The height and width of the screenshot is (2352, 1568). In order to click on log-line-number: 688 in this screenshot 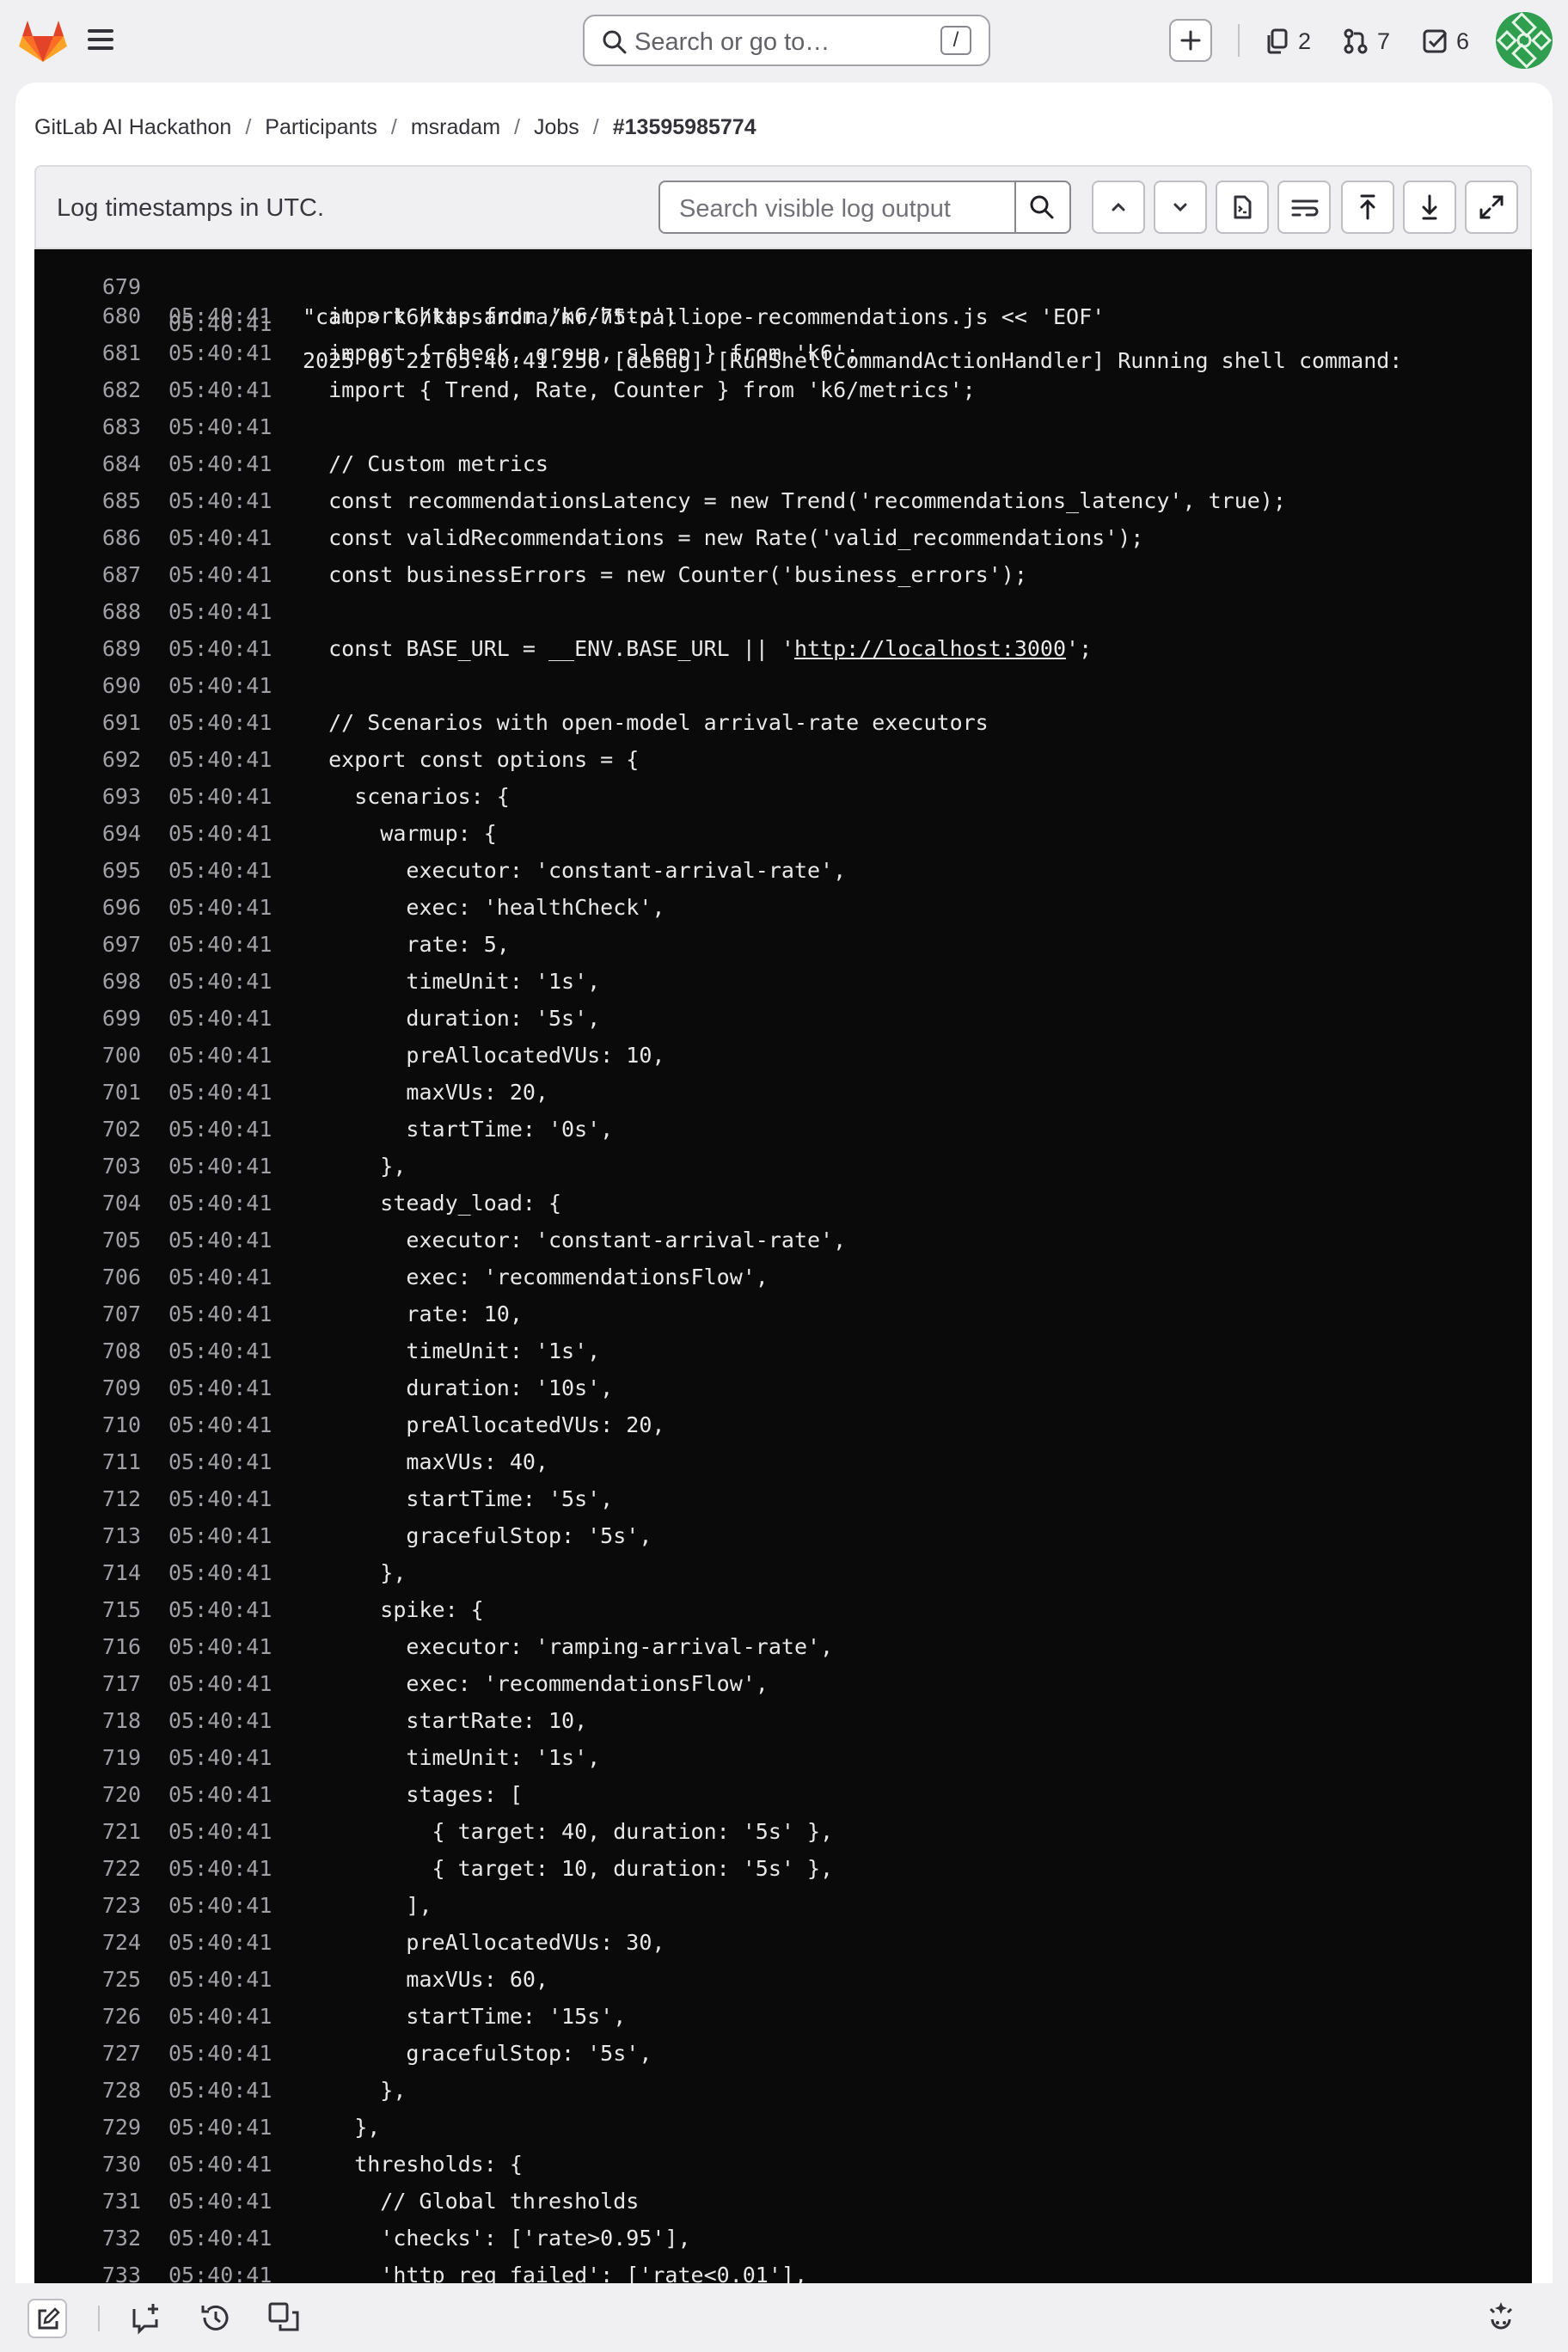, I will do `click(87, 611)`.